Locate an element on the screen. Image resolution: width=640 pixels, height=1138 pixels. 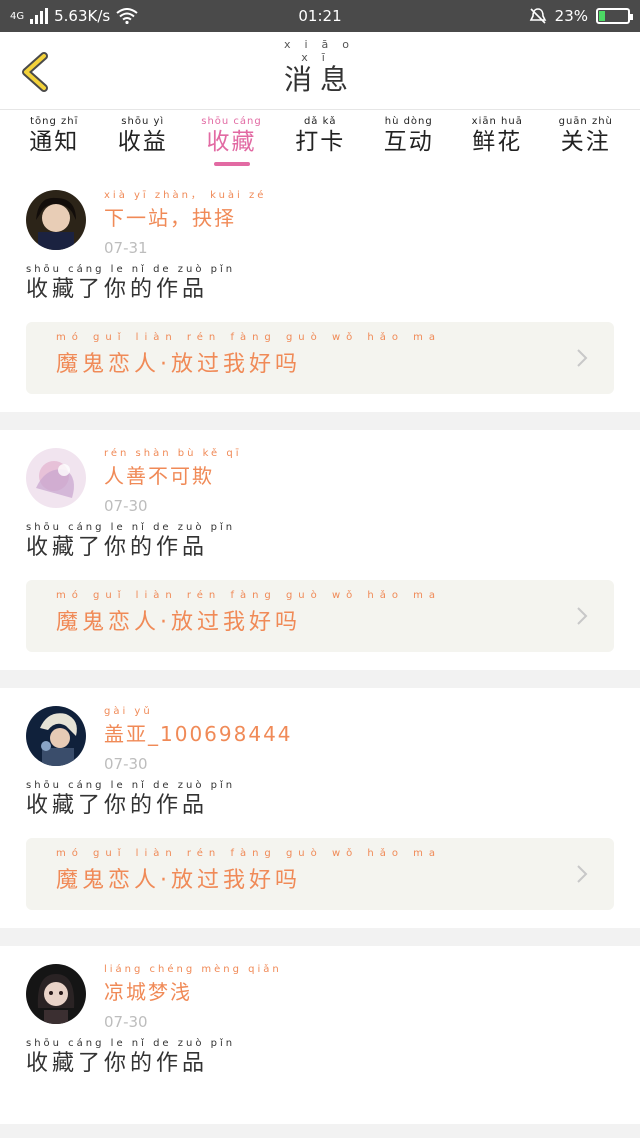
page-title-text: 消息 is located at coordinates (319, 79).